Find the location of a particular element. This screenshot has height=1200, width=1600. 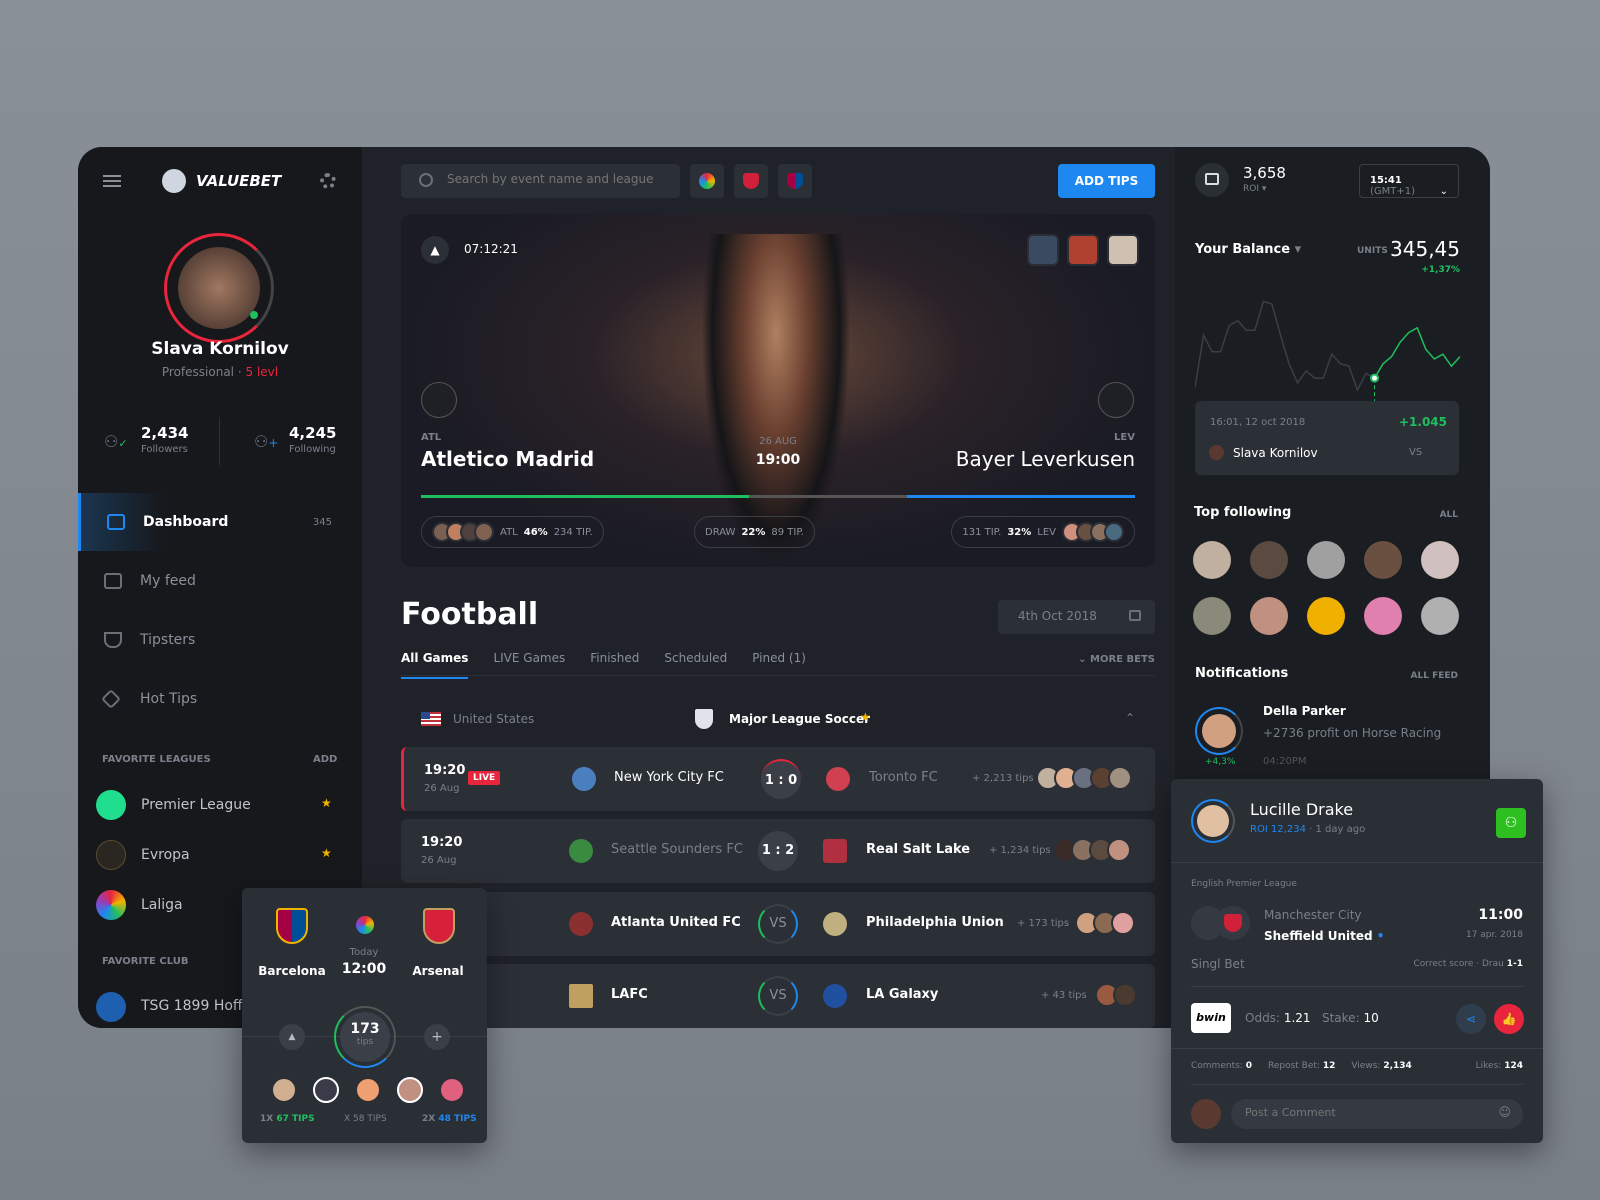

filter-liverpool is located at coordinates (751, 181).